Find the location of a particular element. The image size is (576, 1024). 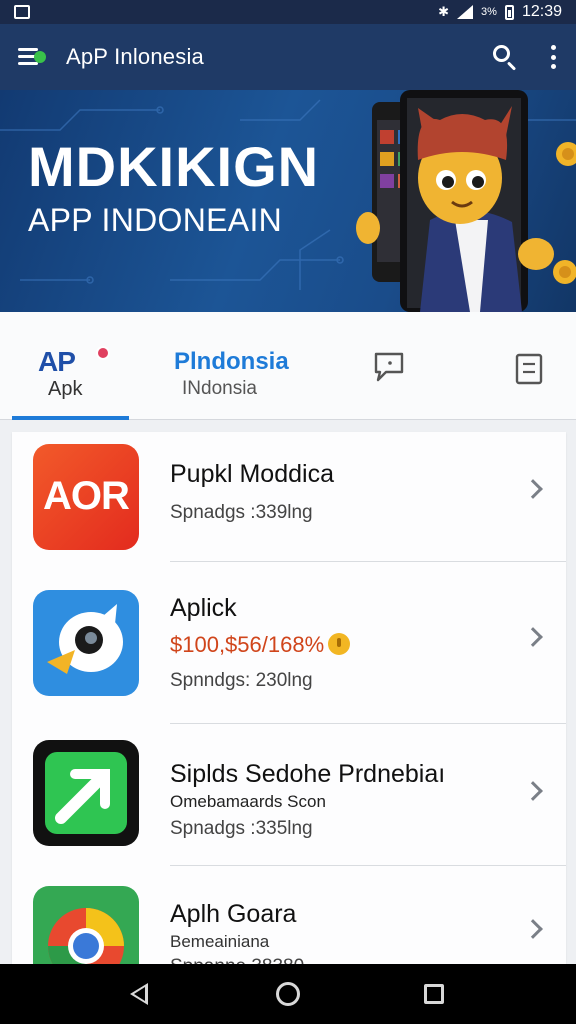

price-row: $100,$56/168% is located at coordinates (260, 645).